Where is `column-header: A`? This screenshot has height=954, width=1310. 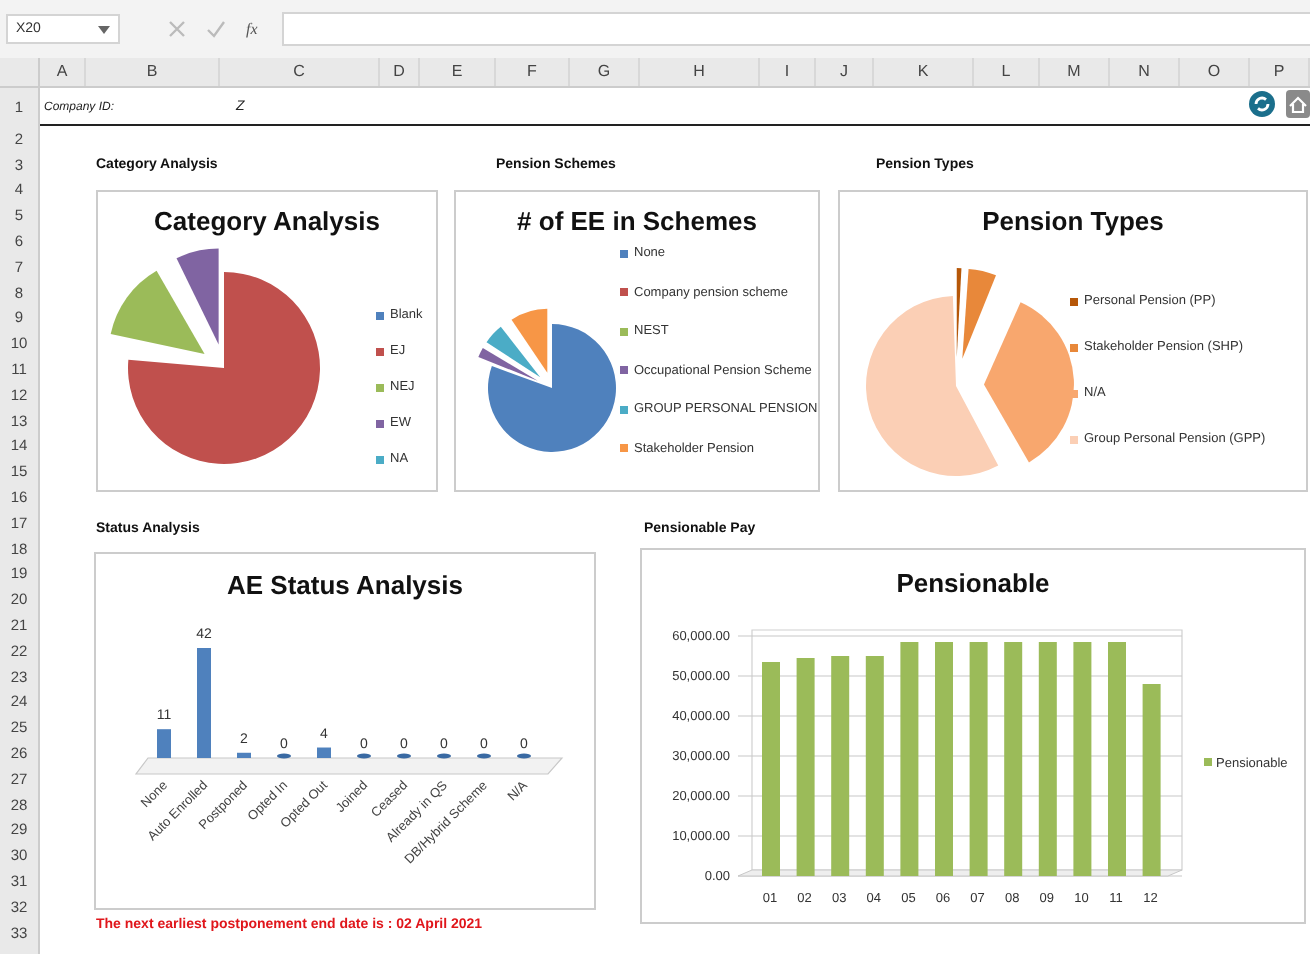
column-header: A is located at coordinates (63, 72).